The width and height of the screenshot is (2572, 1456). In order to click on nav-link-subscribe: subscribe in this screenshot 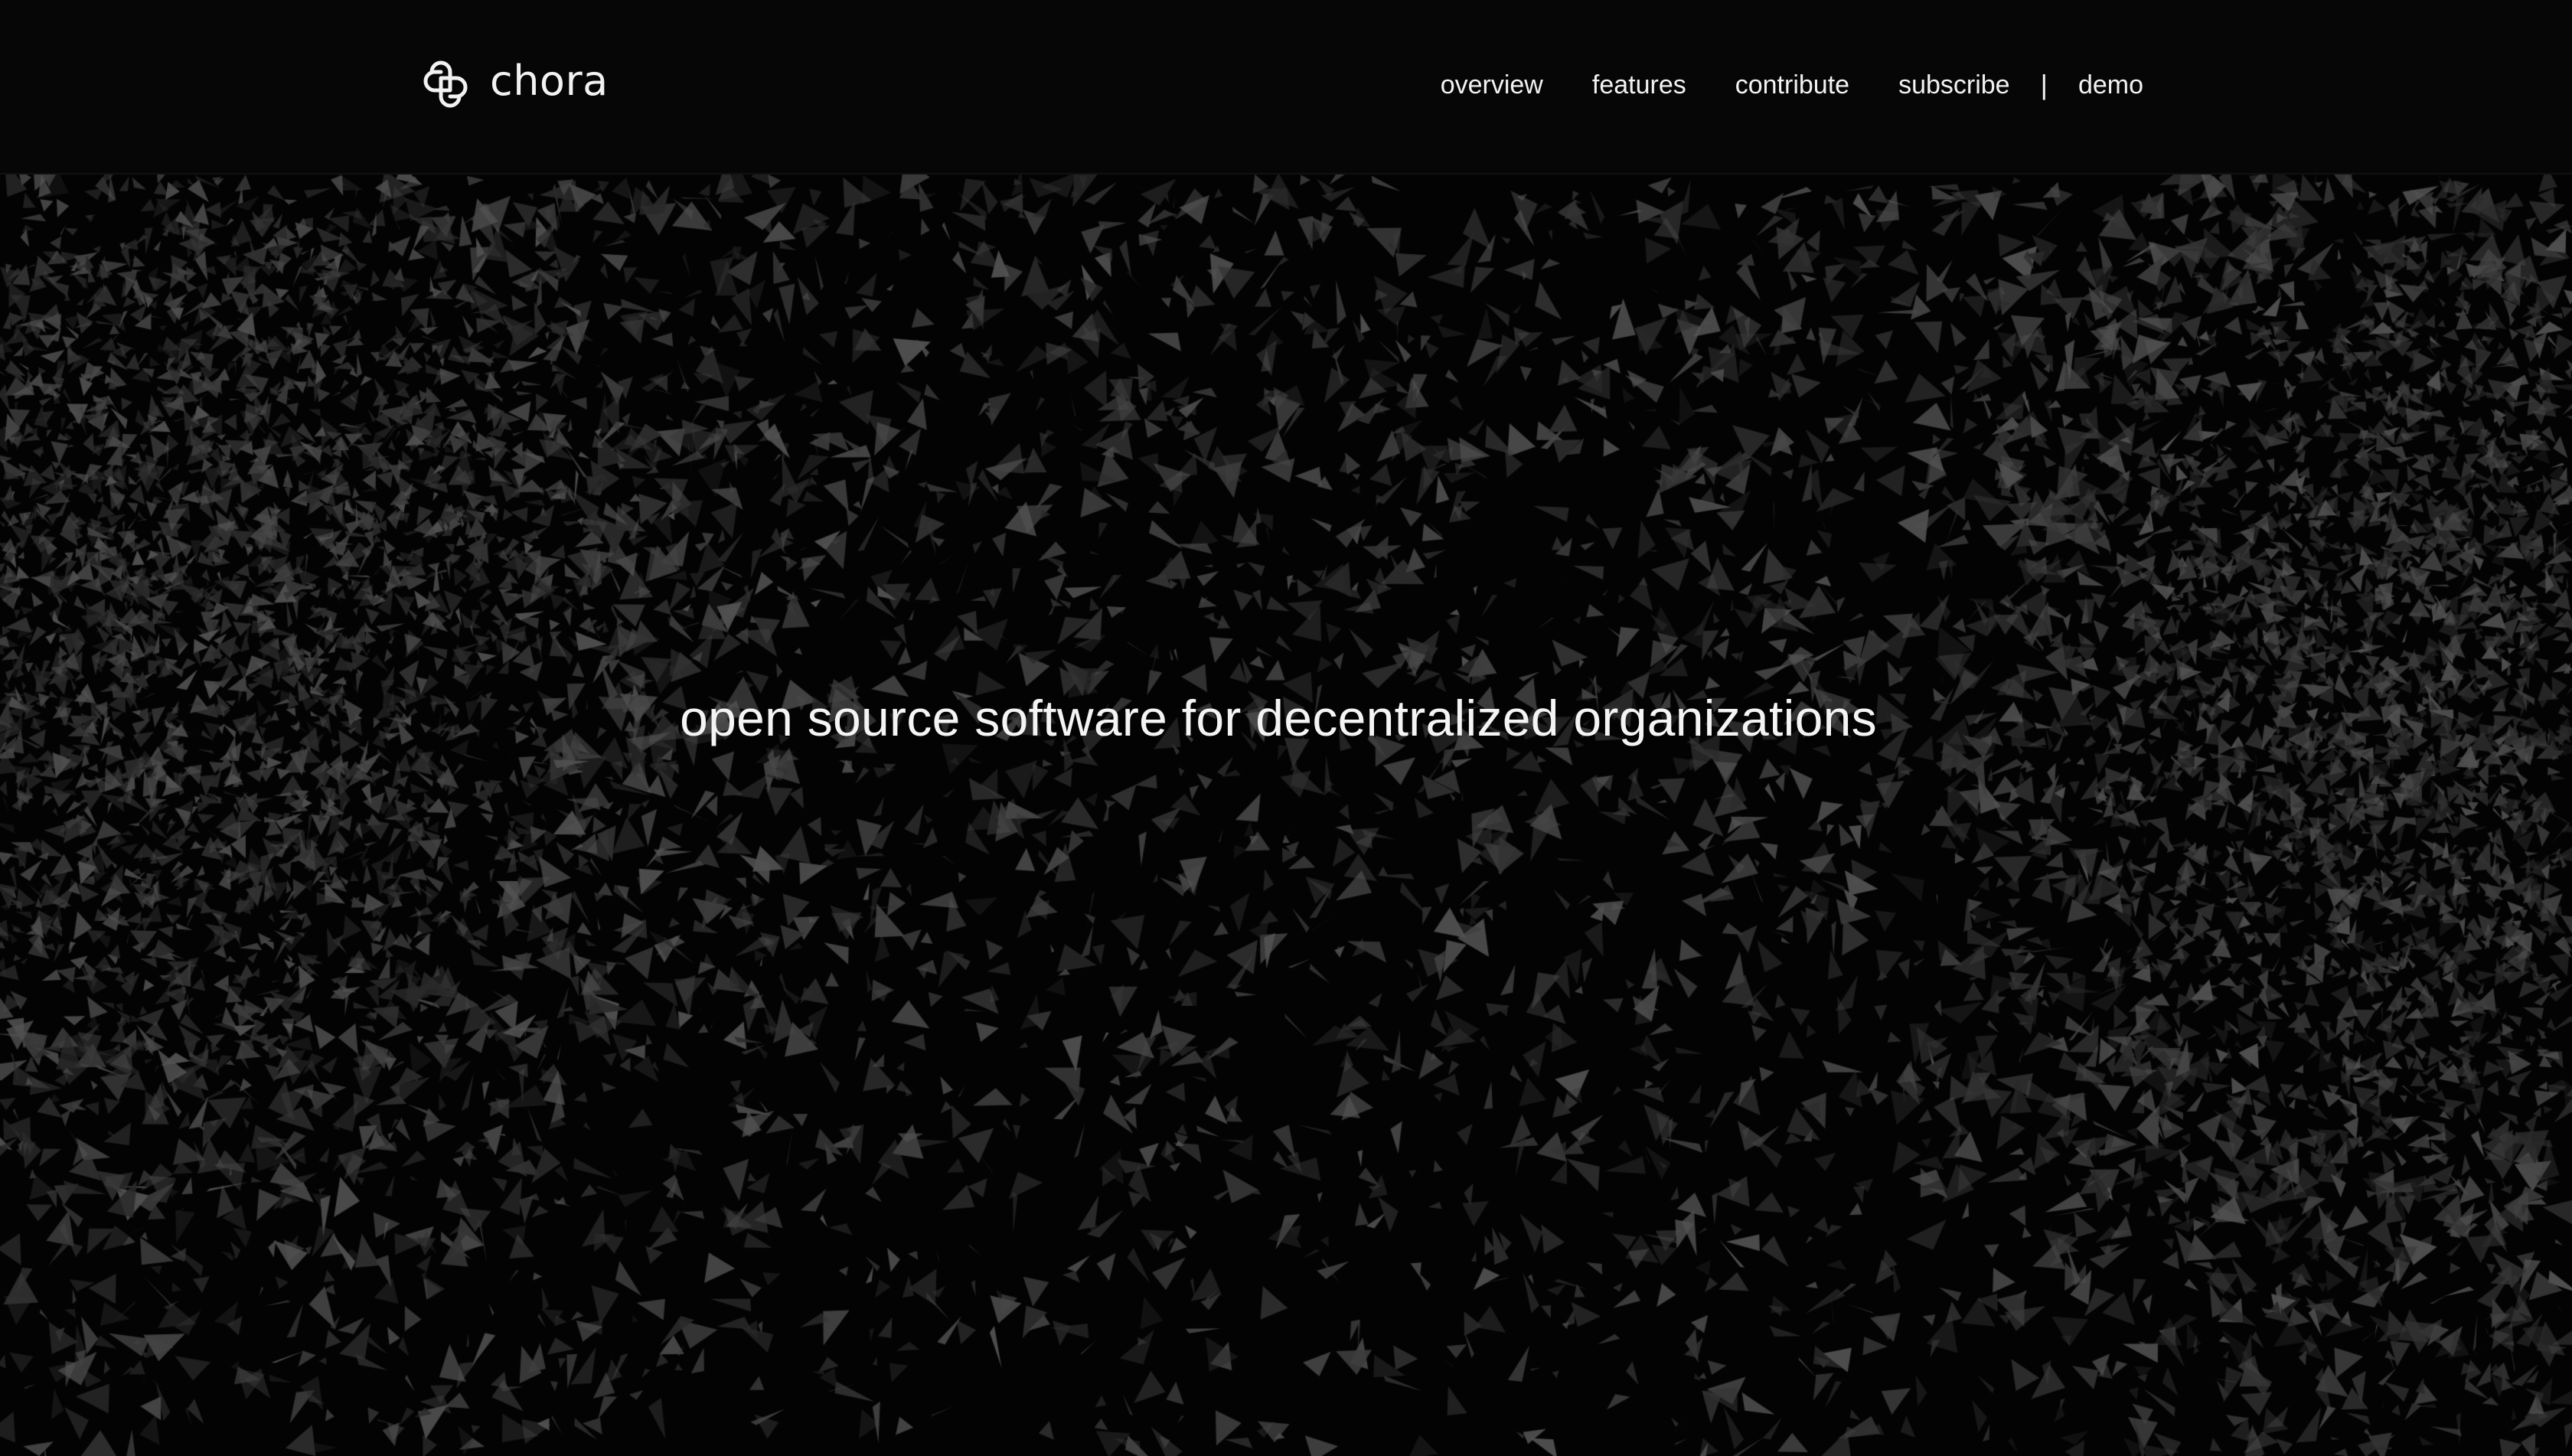, I will do `click(1954, 85)`.